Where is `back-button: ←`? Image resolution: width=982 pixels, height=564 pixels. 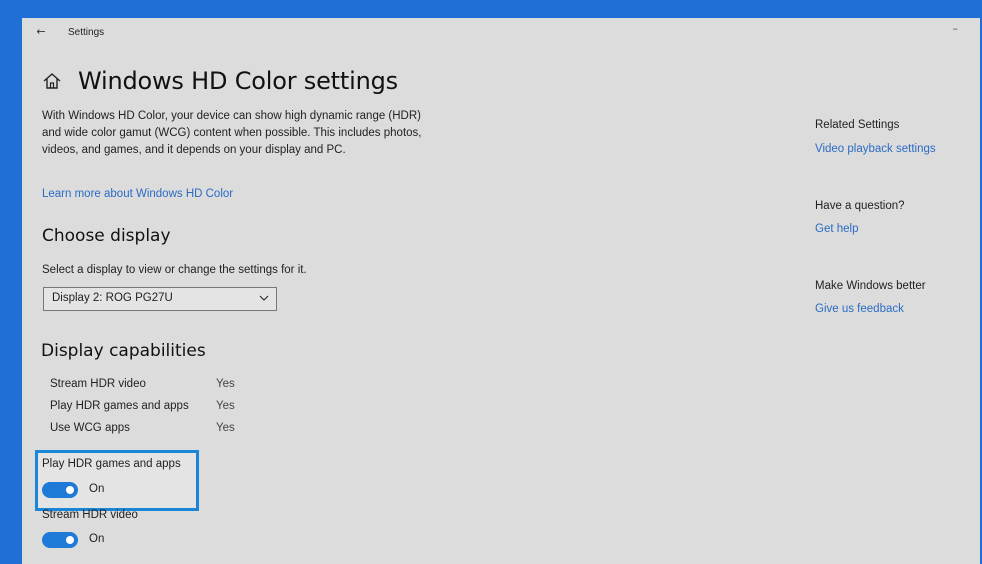
back-button: ← is located at coordinates (41, 32).